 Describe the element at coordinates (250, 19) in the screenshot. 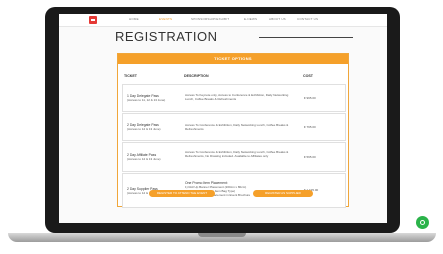

I see `nav-item-enews: E-NEWS` at that location.